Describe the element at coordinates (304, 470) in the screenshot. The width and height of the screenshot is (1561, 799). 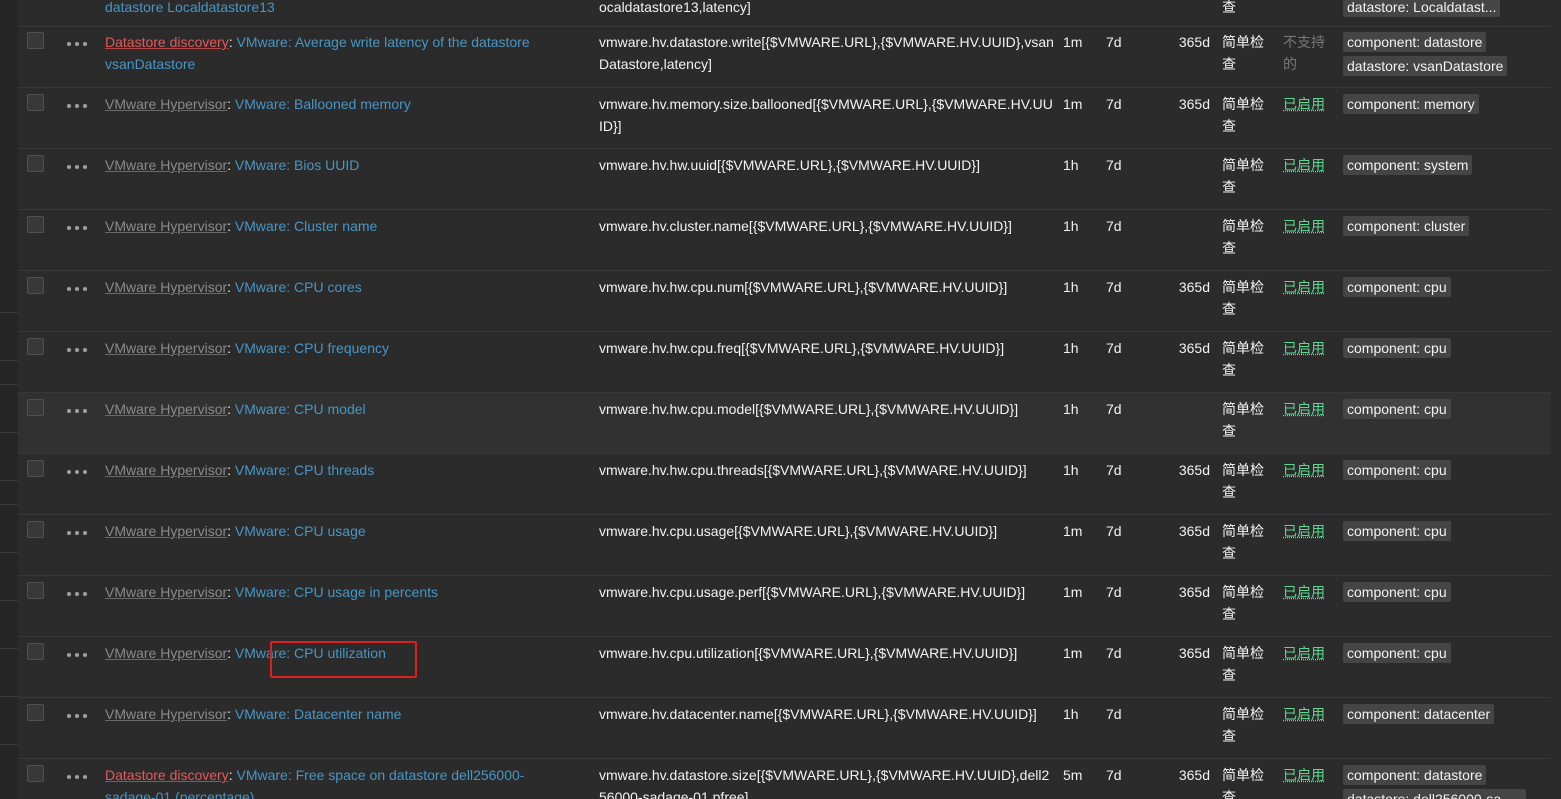
I see `item-name-link: VMware: CPU threads` at that location.